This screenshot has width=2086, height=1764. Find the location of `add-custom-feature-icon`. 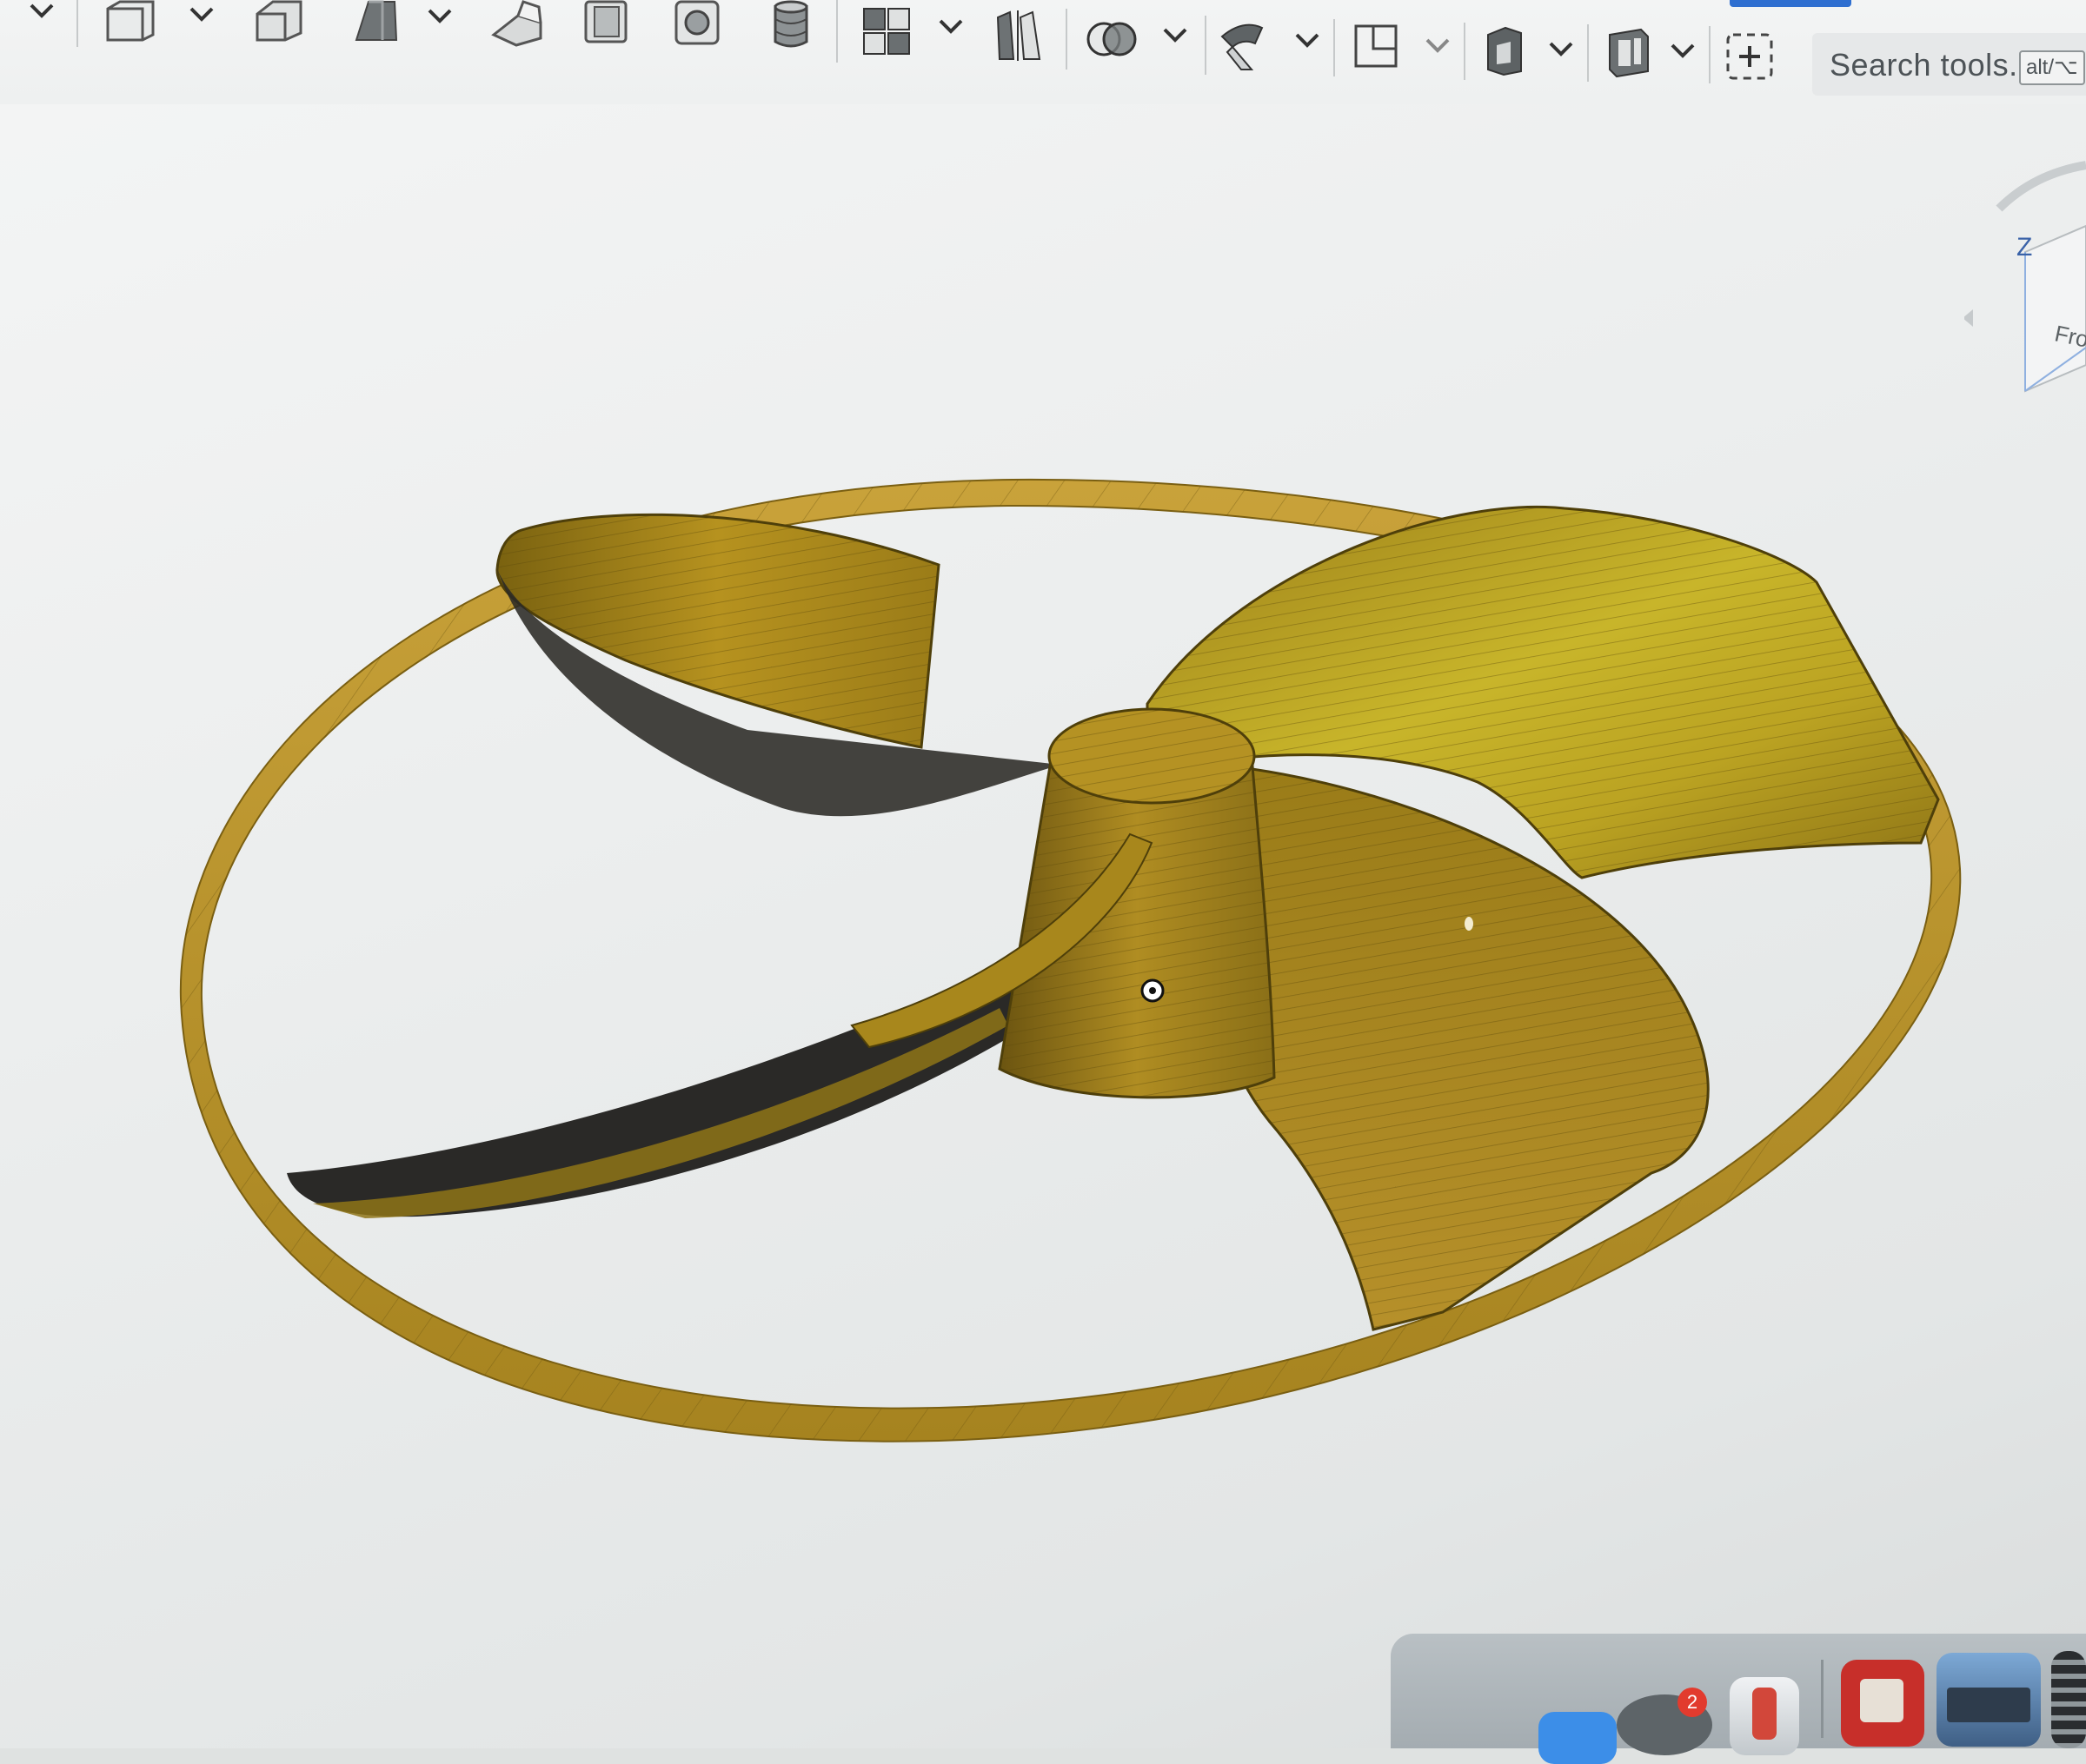

add-custom-feature-icon is located at coordinates (1749, 56).